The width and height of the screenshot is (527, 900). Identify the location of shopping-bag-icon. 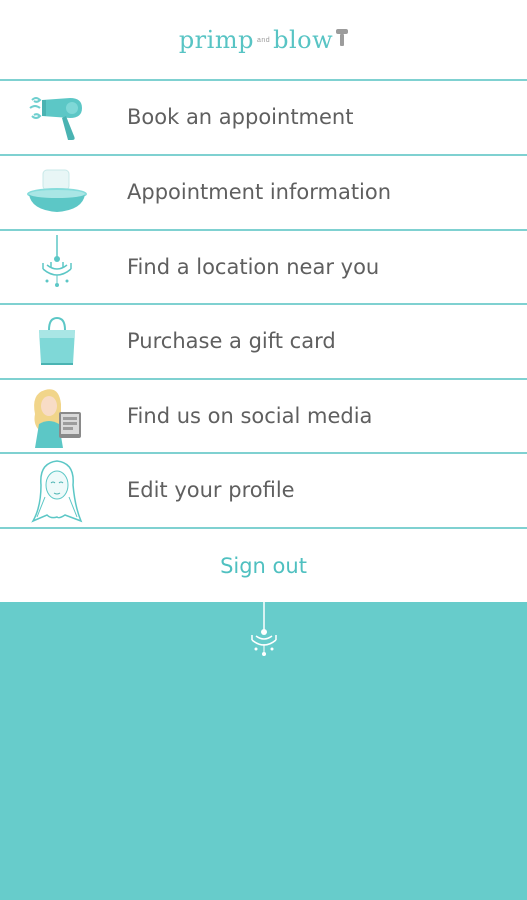
(57, 341).